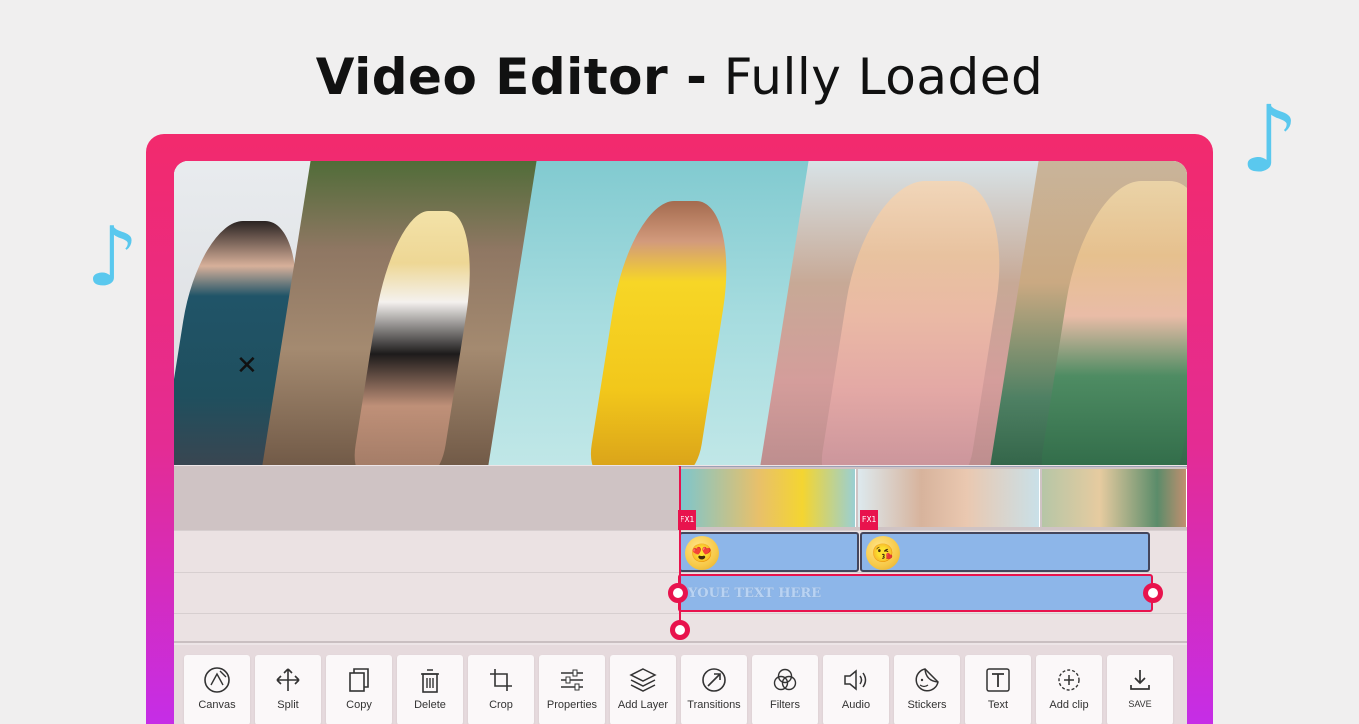 The width and height of the screenshot is (1359, 724). I want to click on crop-icon, so click(501, 680).